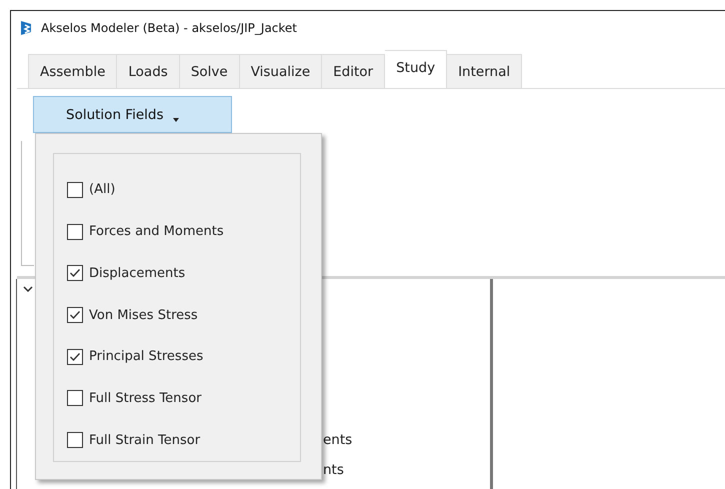 The width and height of the screenshot is (725, 489). Describe the element at coordinates (333, 470) in the screenshot. I see `tree-item: nts` at that location.